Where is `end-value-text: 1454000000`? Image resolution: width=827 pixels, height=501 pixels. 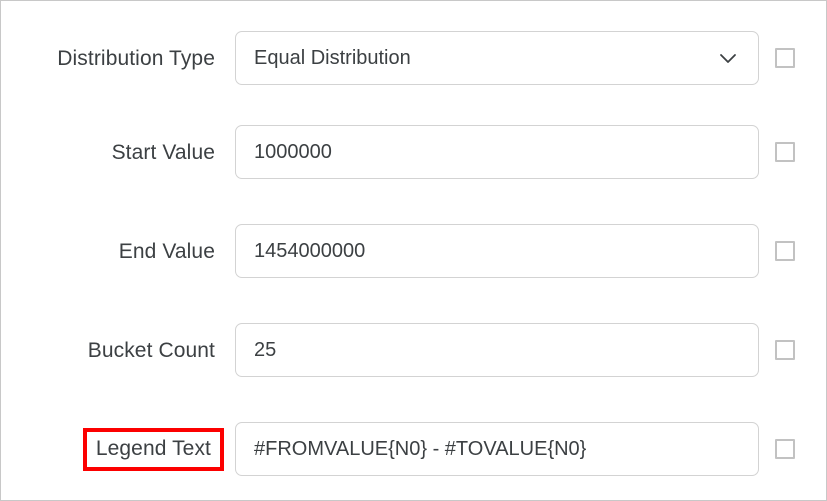
end-value-text: 1454000000 is located at coordinates (310, 251).